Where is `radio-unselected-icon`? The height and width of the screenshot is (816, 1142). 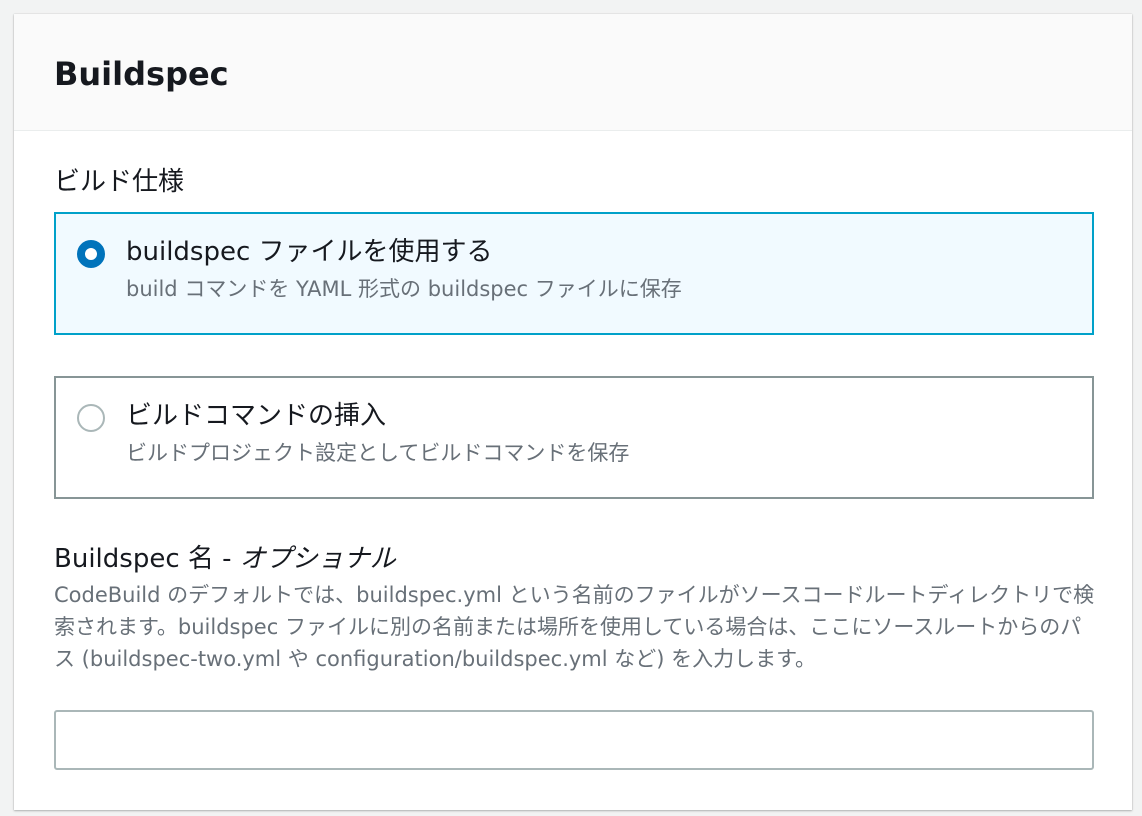 radio-unselected-icon is located at coordinates (91, 418).